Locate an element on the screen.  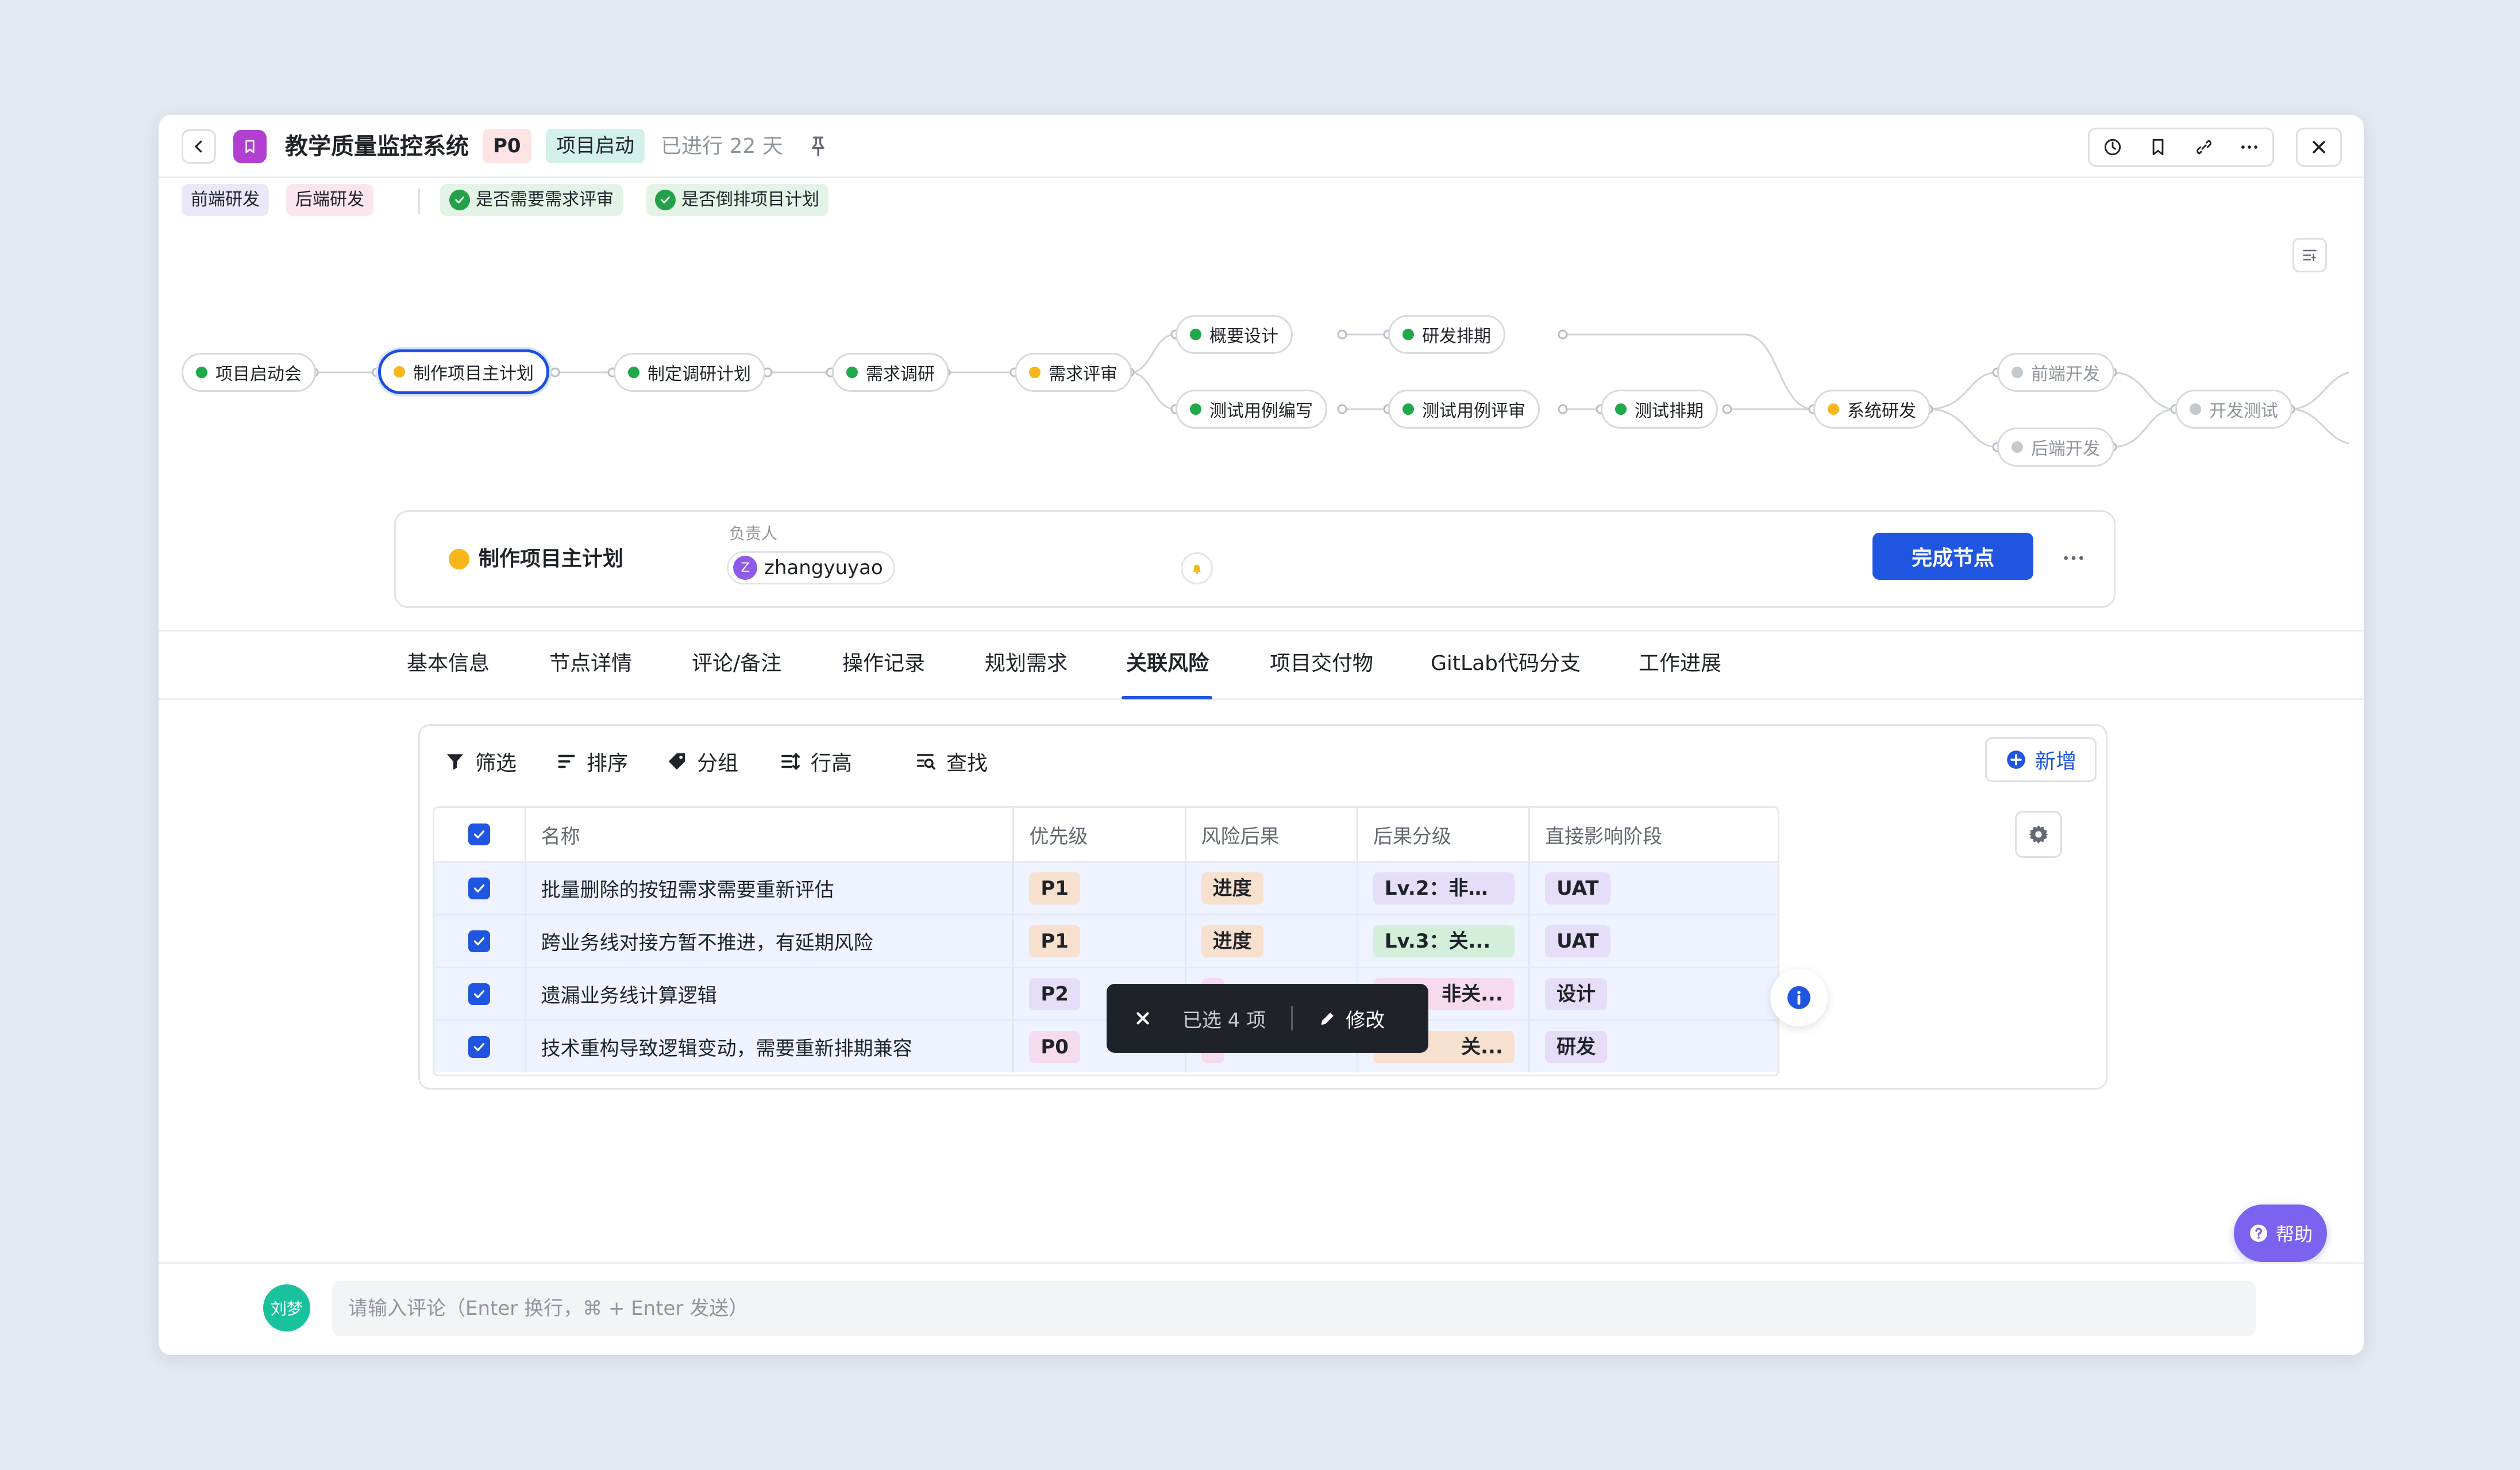
card-more-button is located at coordinates (2073, 558).